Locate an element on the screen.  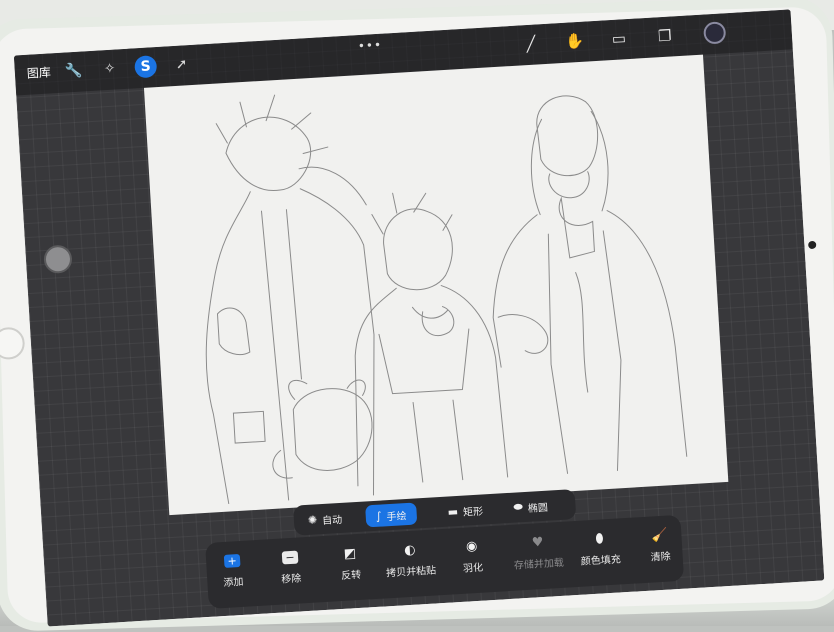
color-icon is located at coordinates (715, 33).